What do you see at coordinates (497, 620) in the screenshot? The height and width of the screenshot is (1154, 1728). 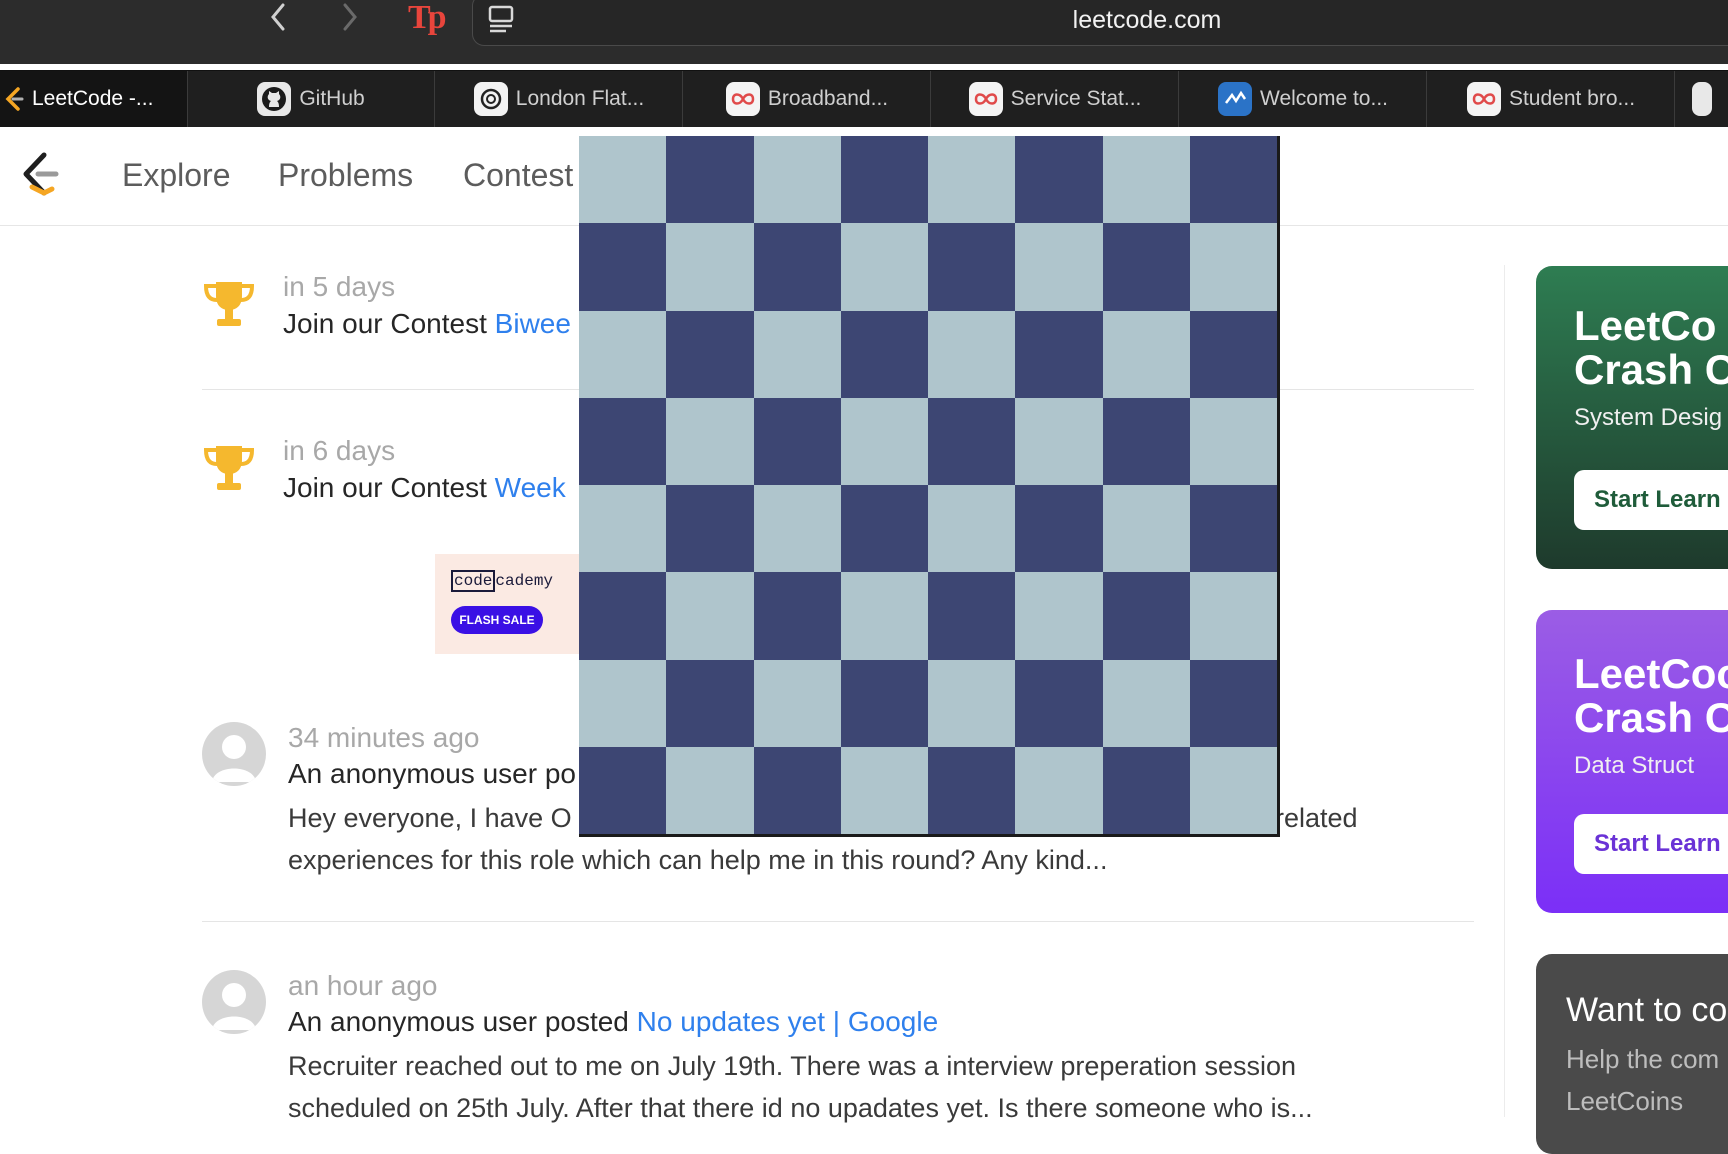 I see `flash-sale-badge: FLASH SALE` at bounding box center [497, 620].